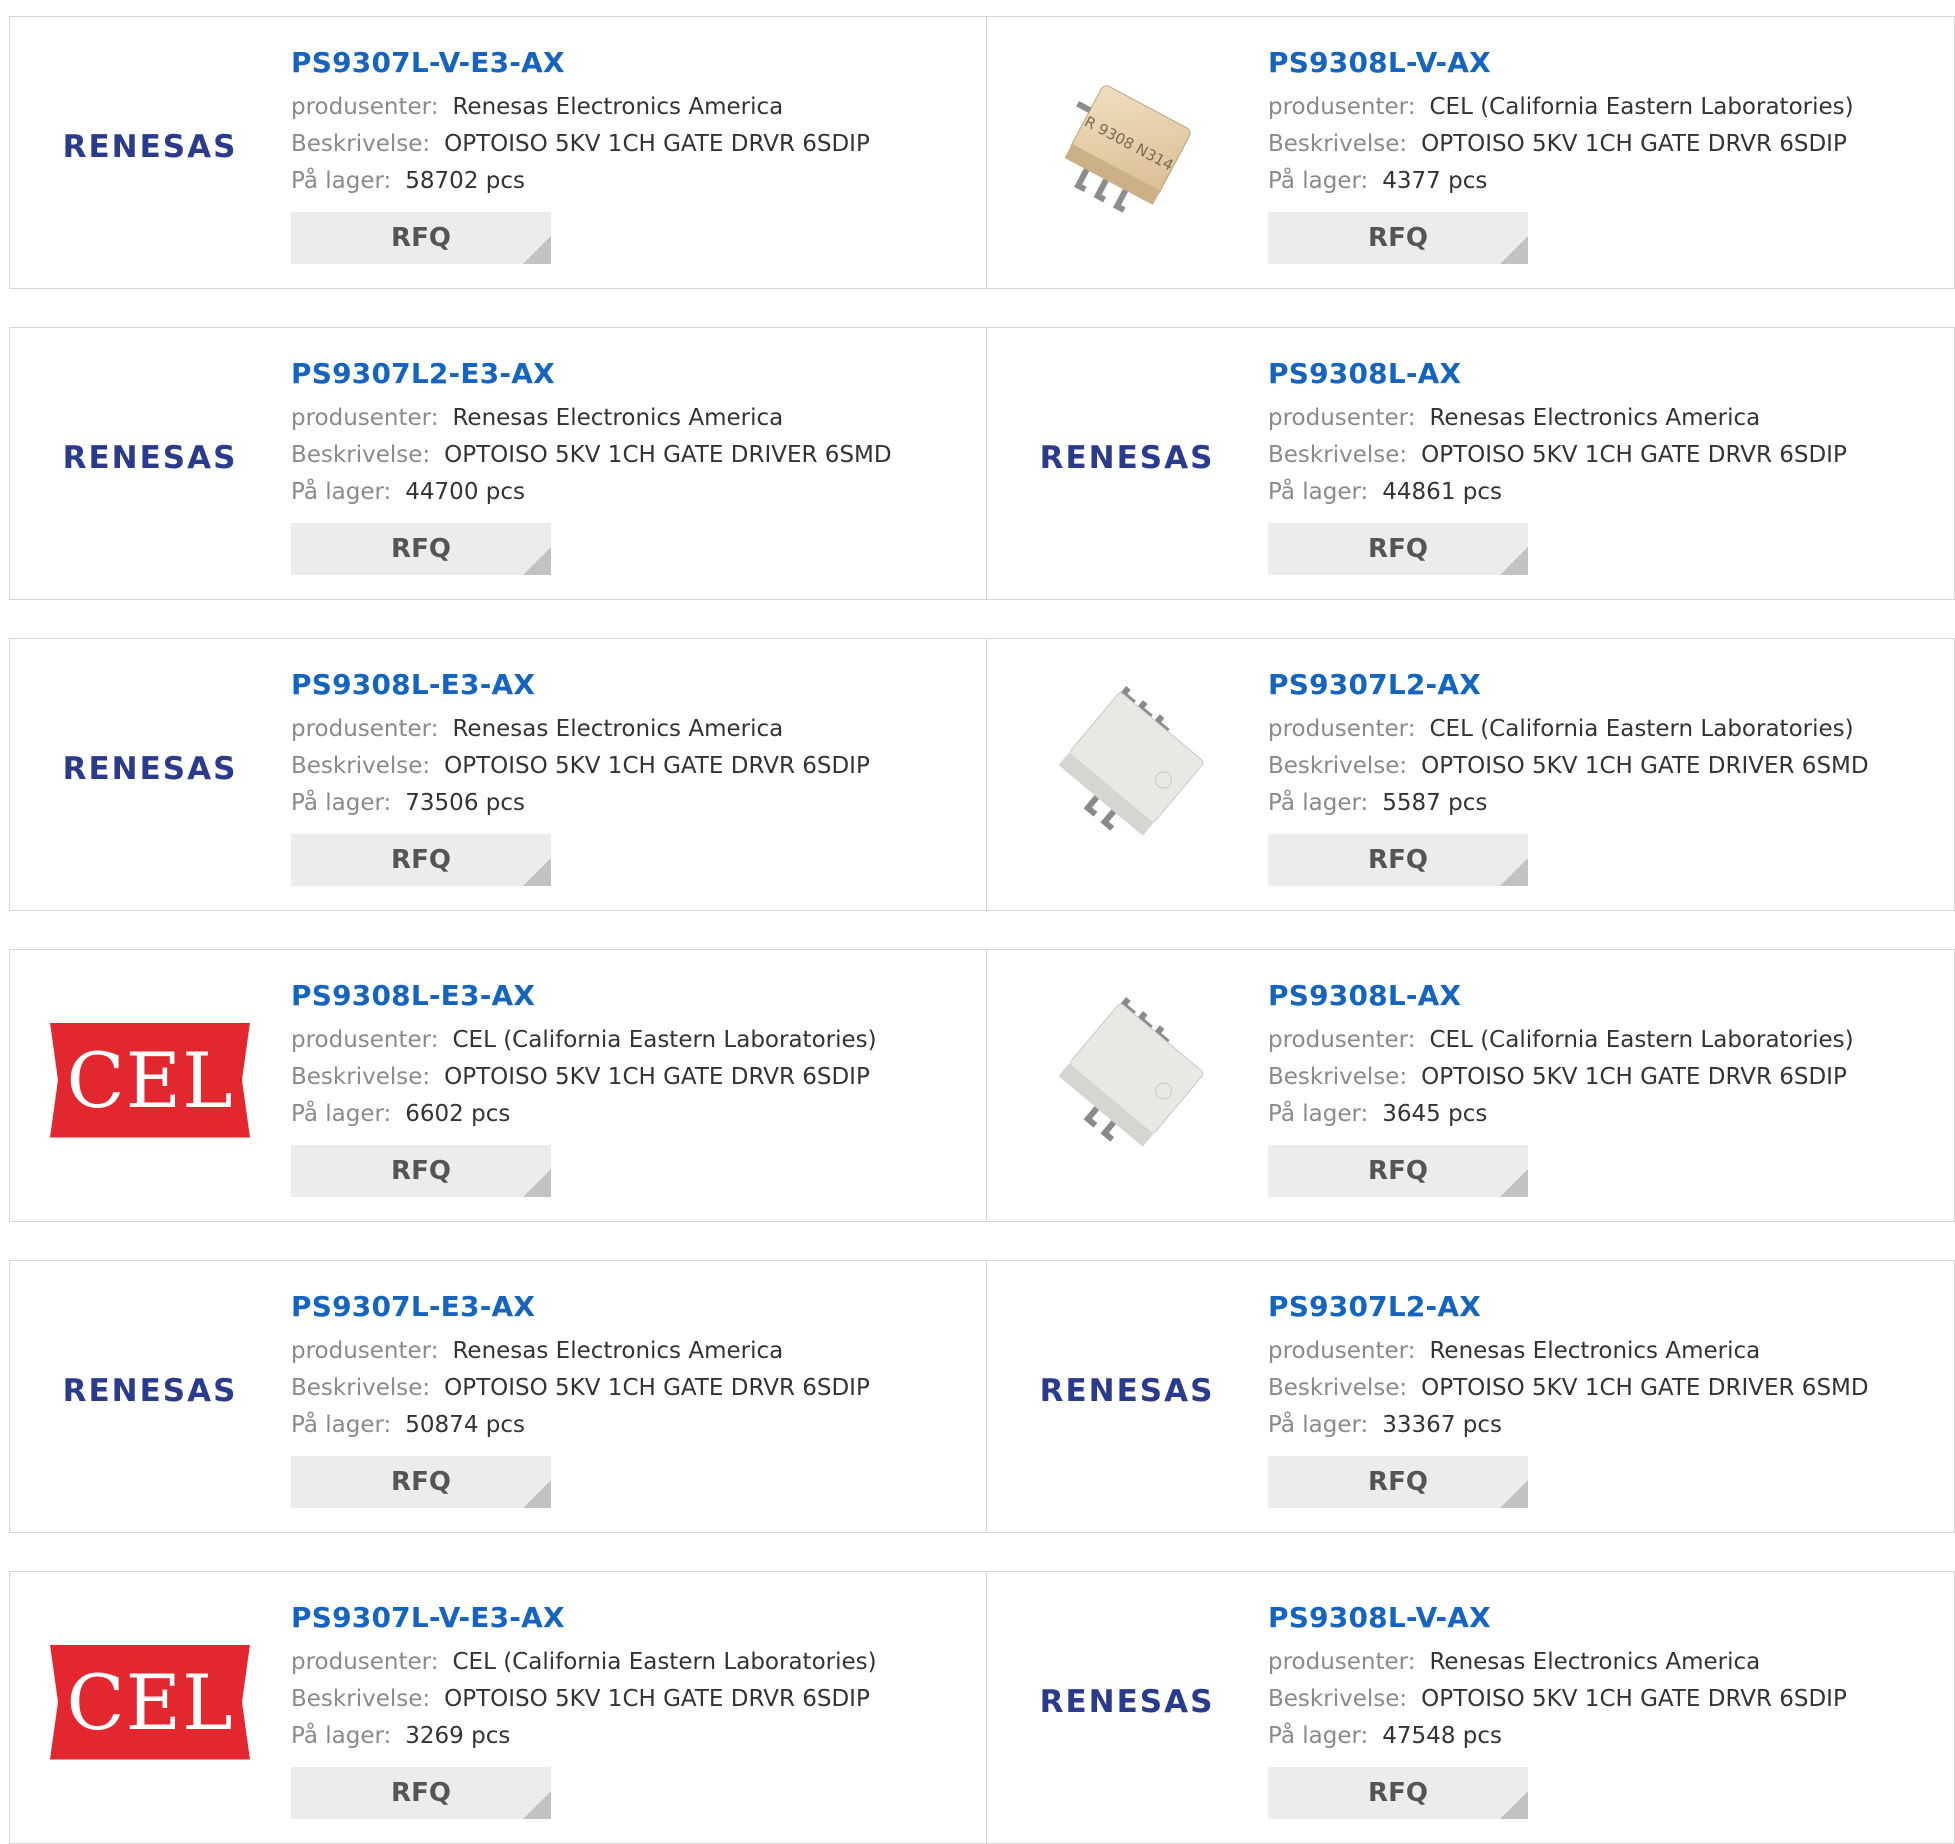 The height and width of the screenshot is (1844, 1955). What do you see at coordinates (1645, 766) in the screenshot?
I see `description-value: OPTOISO 5KV 1CH GATE DRIVER 6SMD` at bounding box center [1645, 766].